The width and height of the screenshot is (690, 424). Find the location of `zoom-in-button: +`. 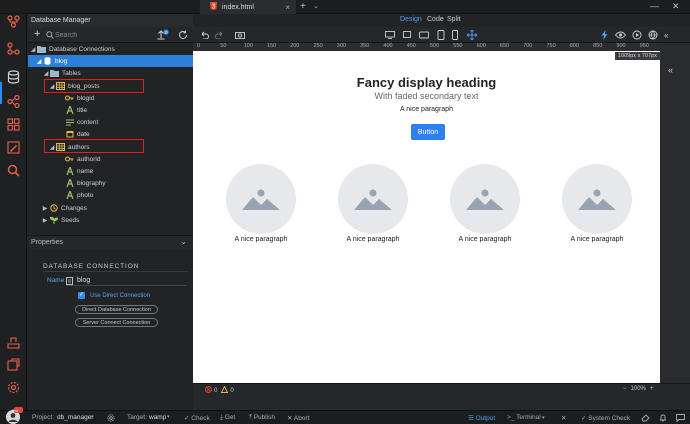

zoom-in-button: + is located at coordinates (652, 389).